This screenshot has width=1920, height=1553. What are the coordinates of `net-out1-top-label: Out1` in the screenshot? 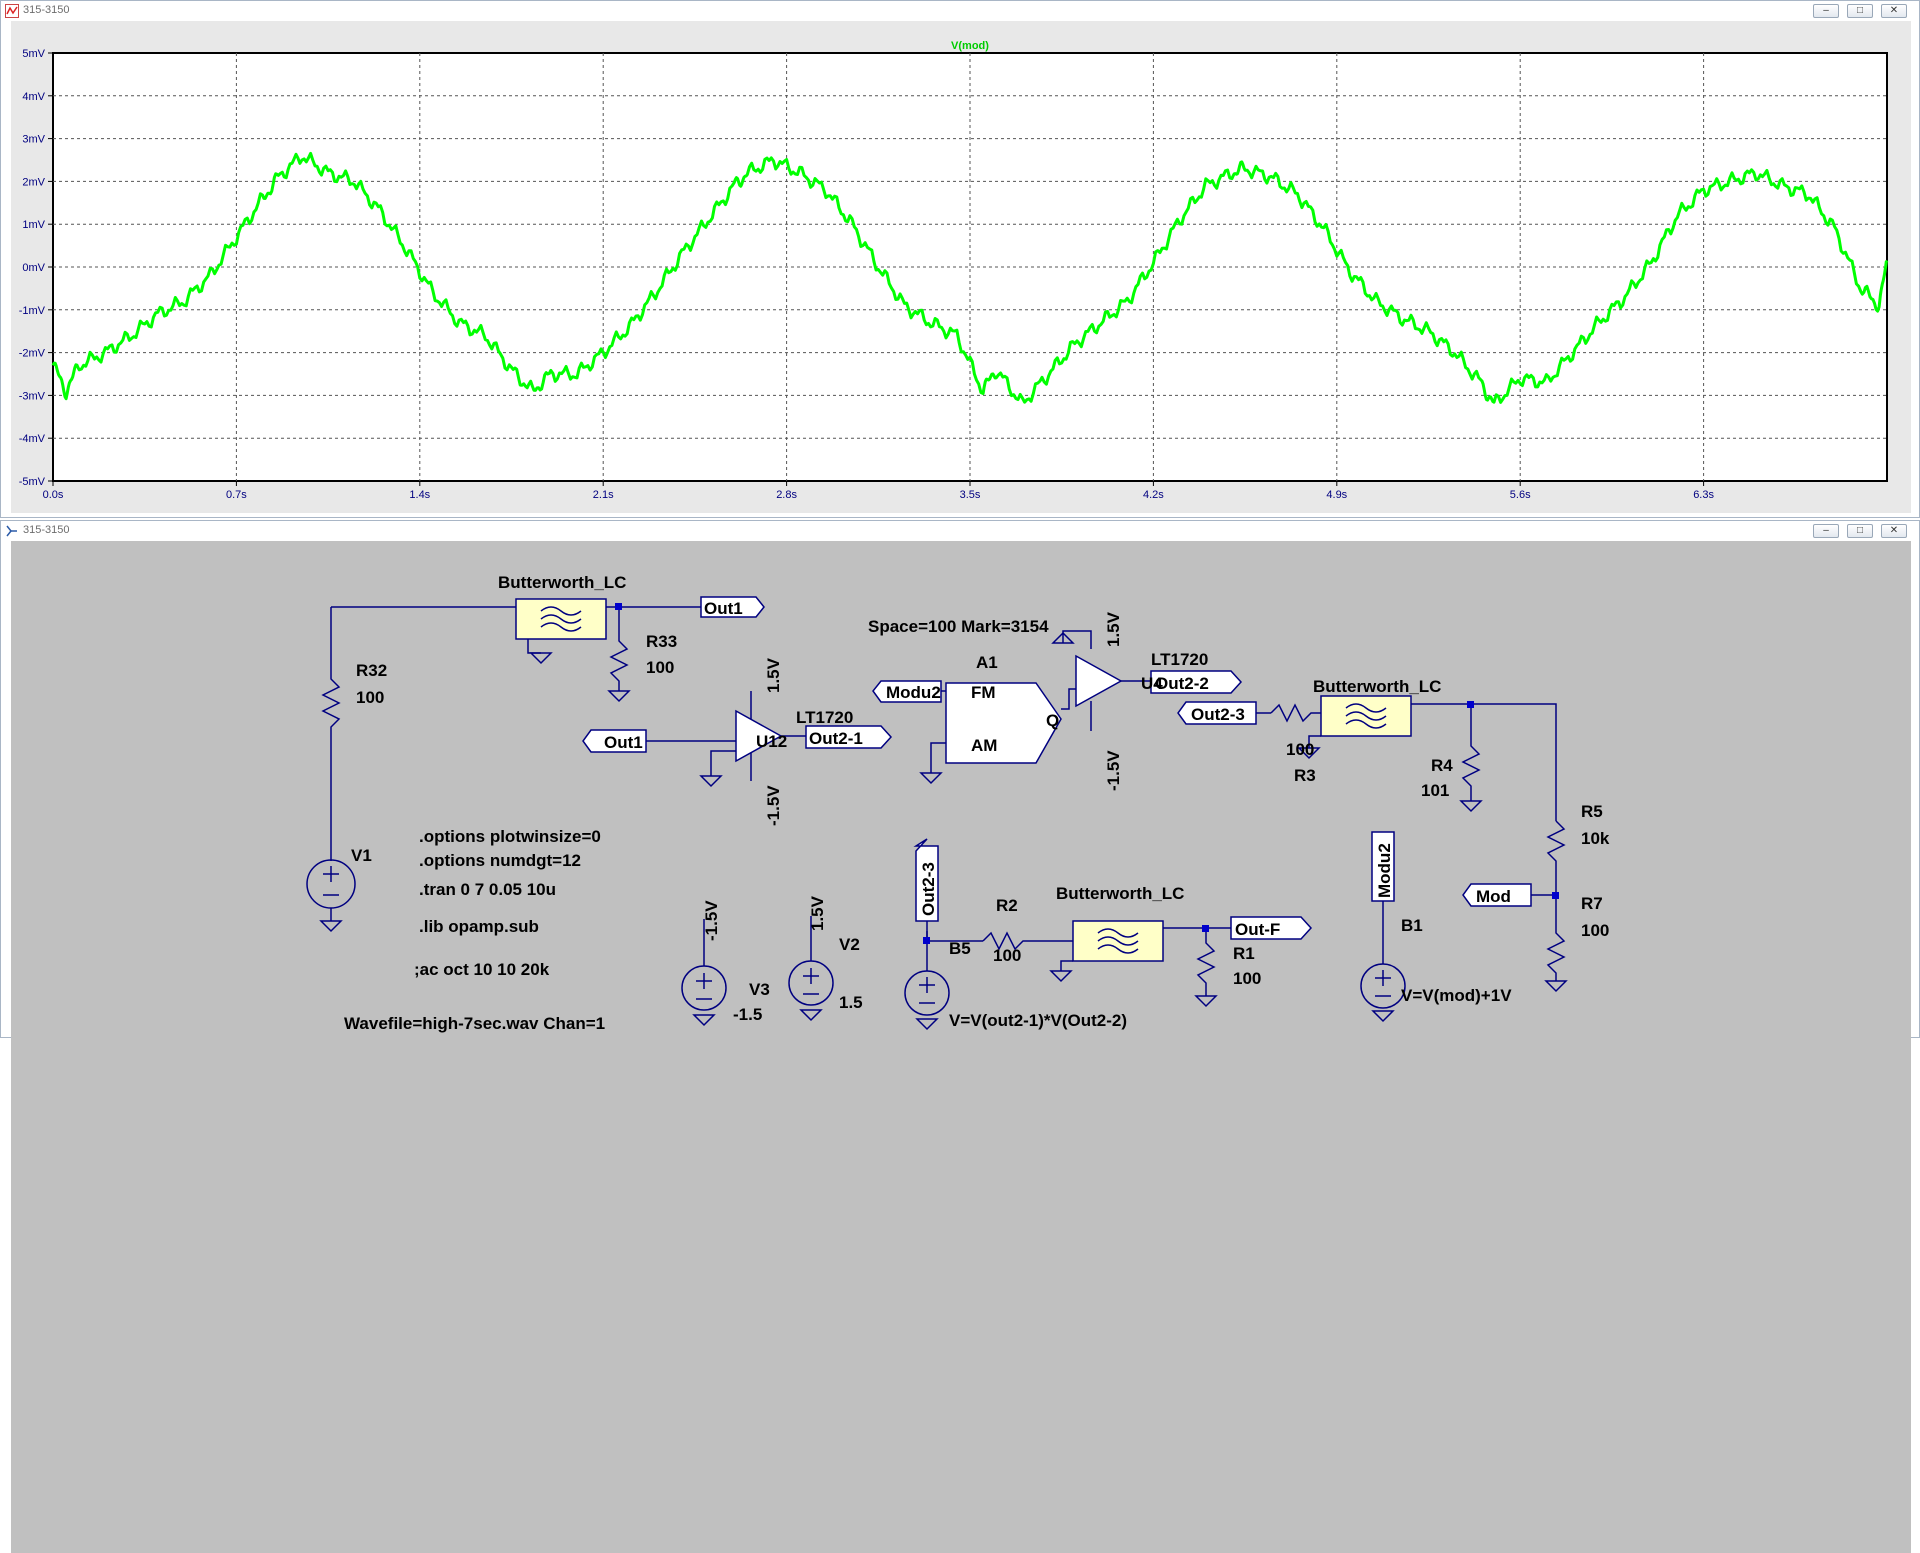 It's located at (723, 608).